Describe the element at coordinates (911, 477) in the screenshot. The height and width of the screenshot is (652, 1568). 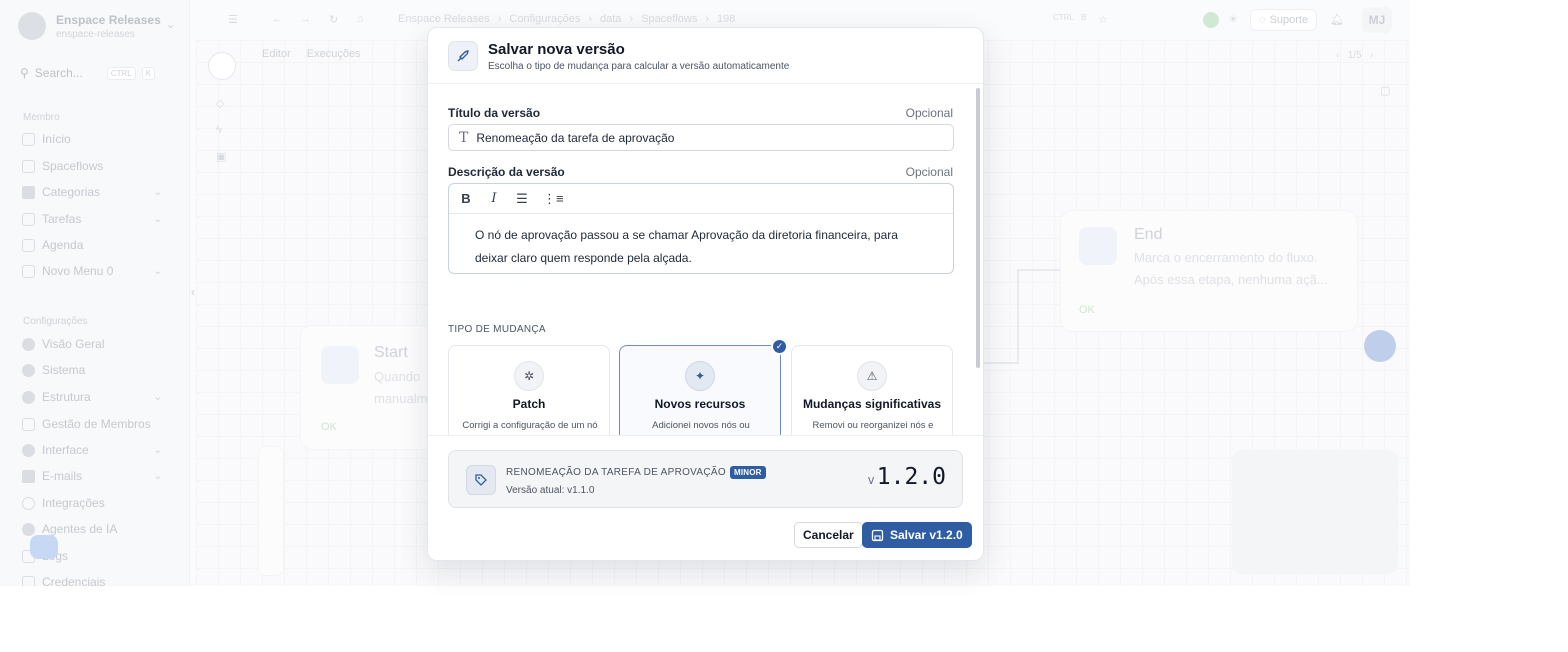
I see `version-number: 1.2.0` at that location.